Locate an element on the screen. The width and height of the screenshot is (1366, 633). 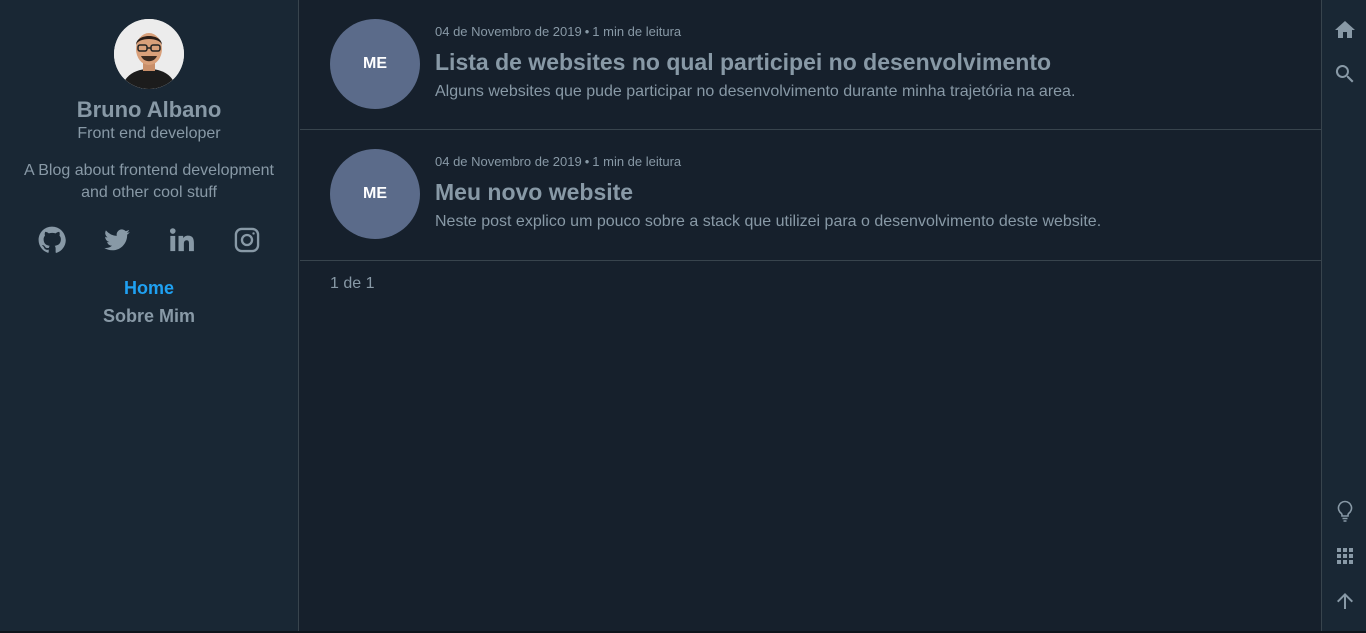
main-nav: Home Sobre Mim is located at coordinates (149, 302).